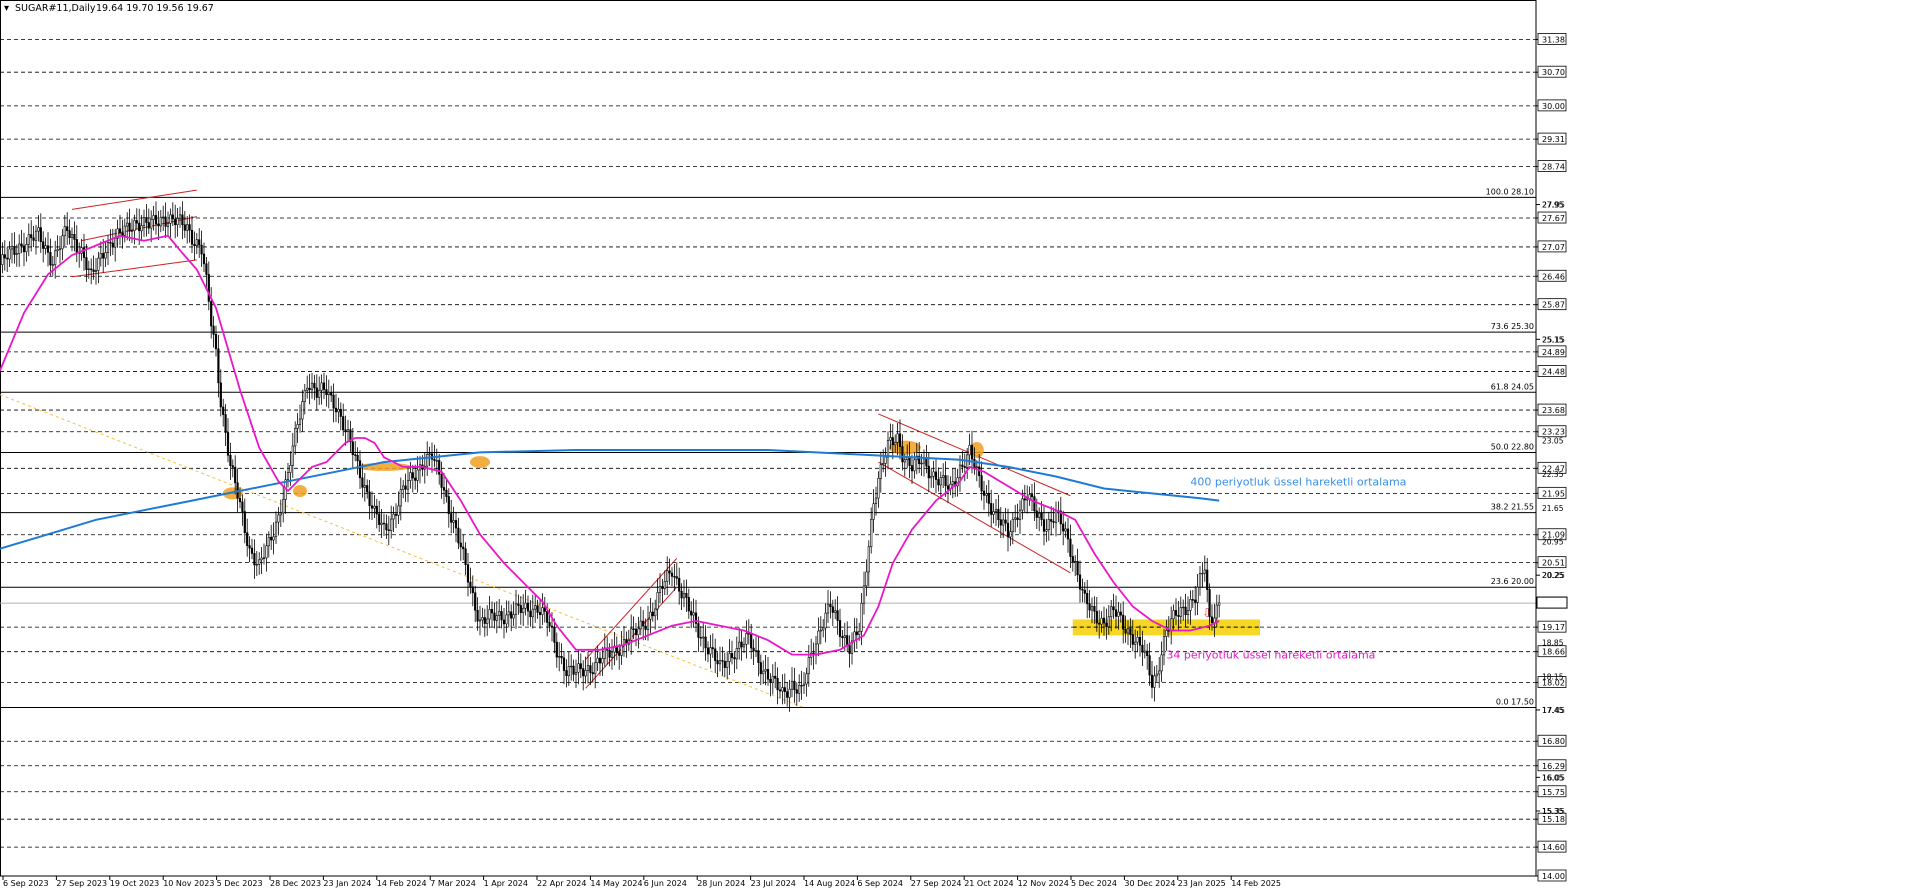 The height and width of the screenshot is (893, 1916). What do you see at coordinates (1553, 372) in the screenshot?
I see `price-tick-label: 24.48` at bounding box center [1553, 372].